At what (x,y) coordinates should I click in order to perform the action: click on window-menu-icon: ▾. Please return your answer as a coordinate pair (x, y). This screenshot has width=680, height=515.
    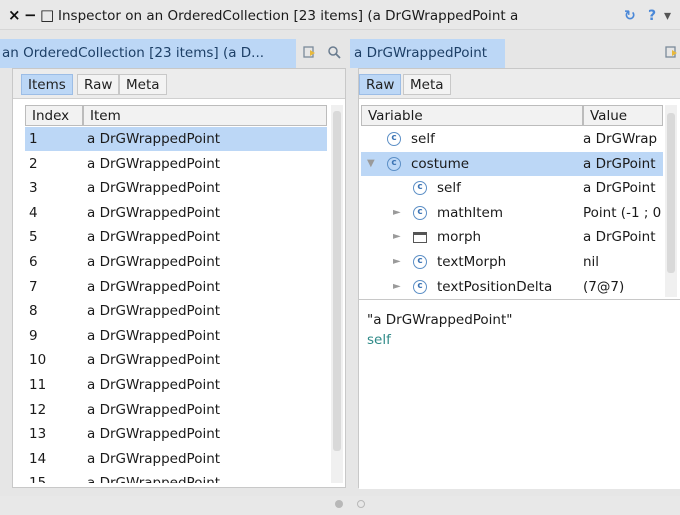
    Looking at the image, I should click on (667, 16).